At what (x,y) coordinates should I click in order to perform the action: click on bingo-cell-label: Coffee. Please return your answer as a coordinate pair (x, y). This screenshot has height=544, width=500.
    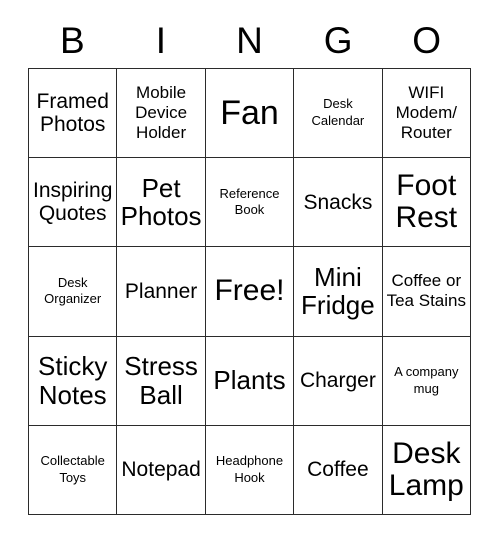
    Looking at the image, I should click on (338, 470).